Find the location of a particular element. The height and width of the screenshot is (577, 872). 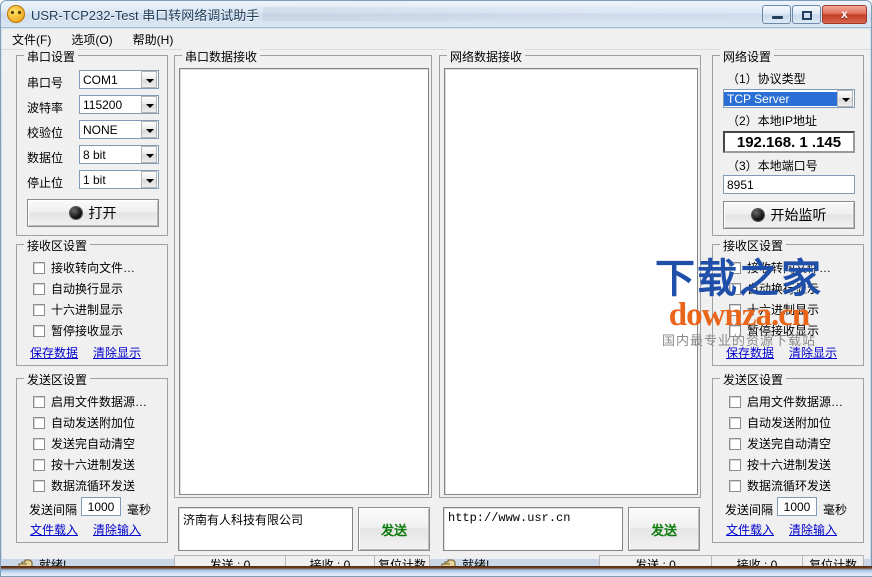

local-ip-input: 192.168. 1 .145 is located at coordinates (789, 142).